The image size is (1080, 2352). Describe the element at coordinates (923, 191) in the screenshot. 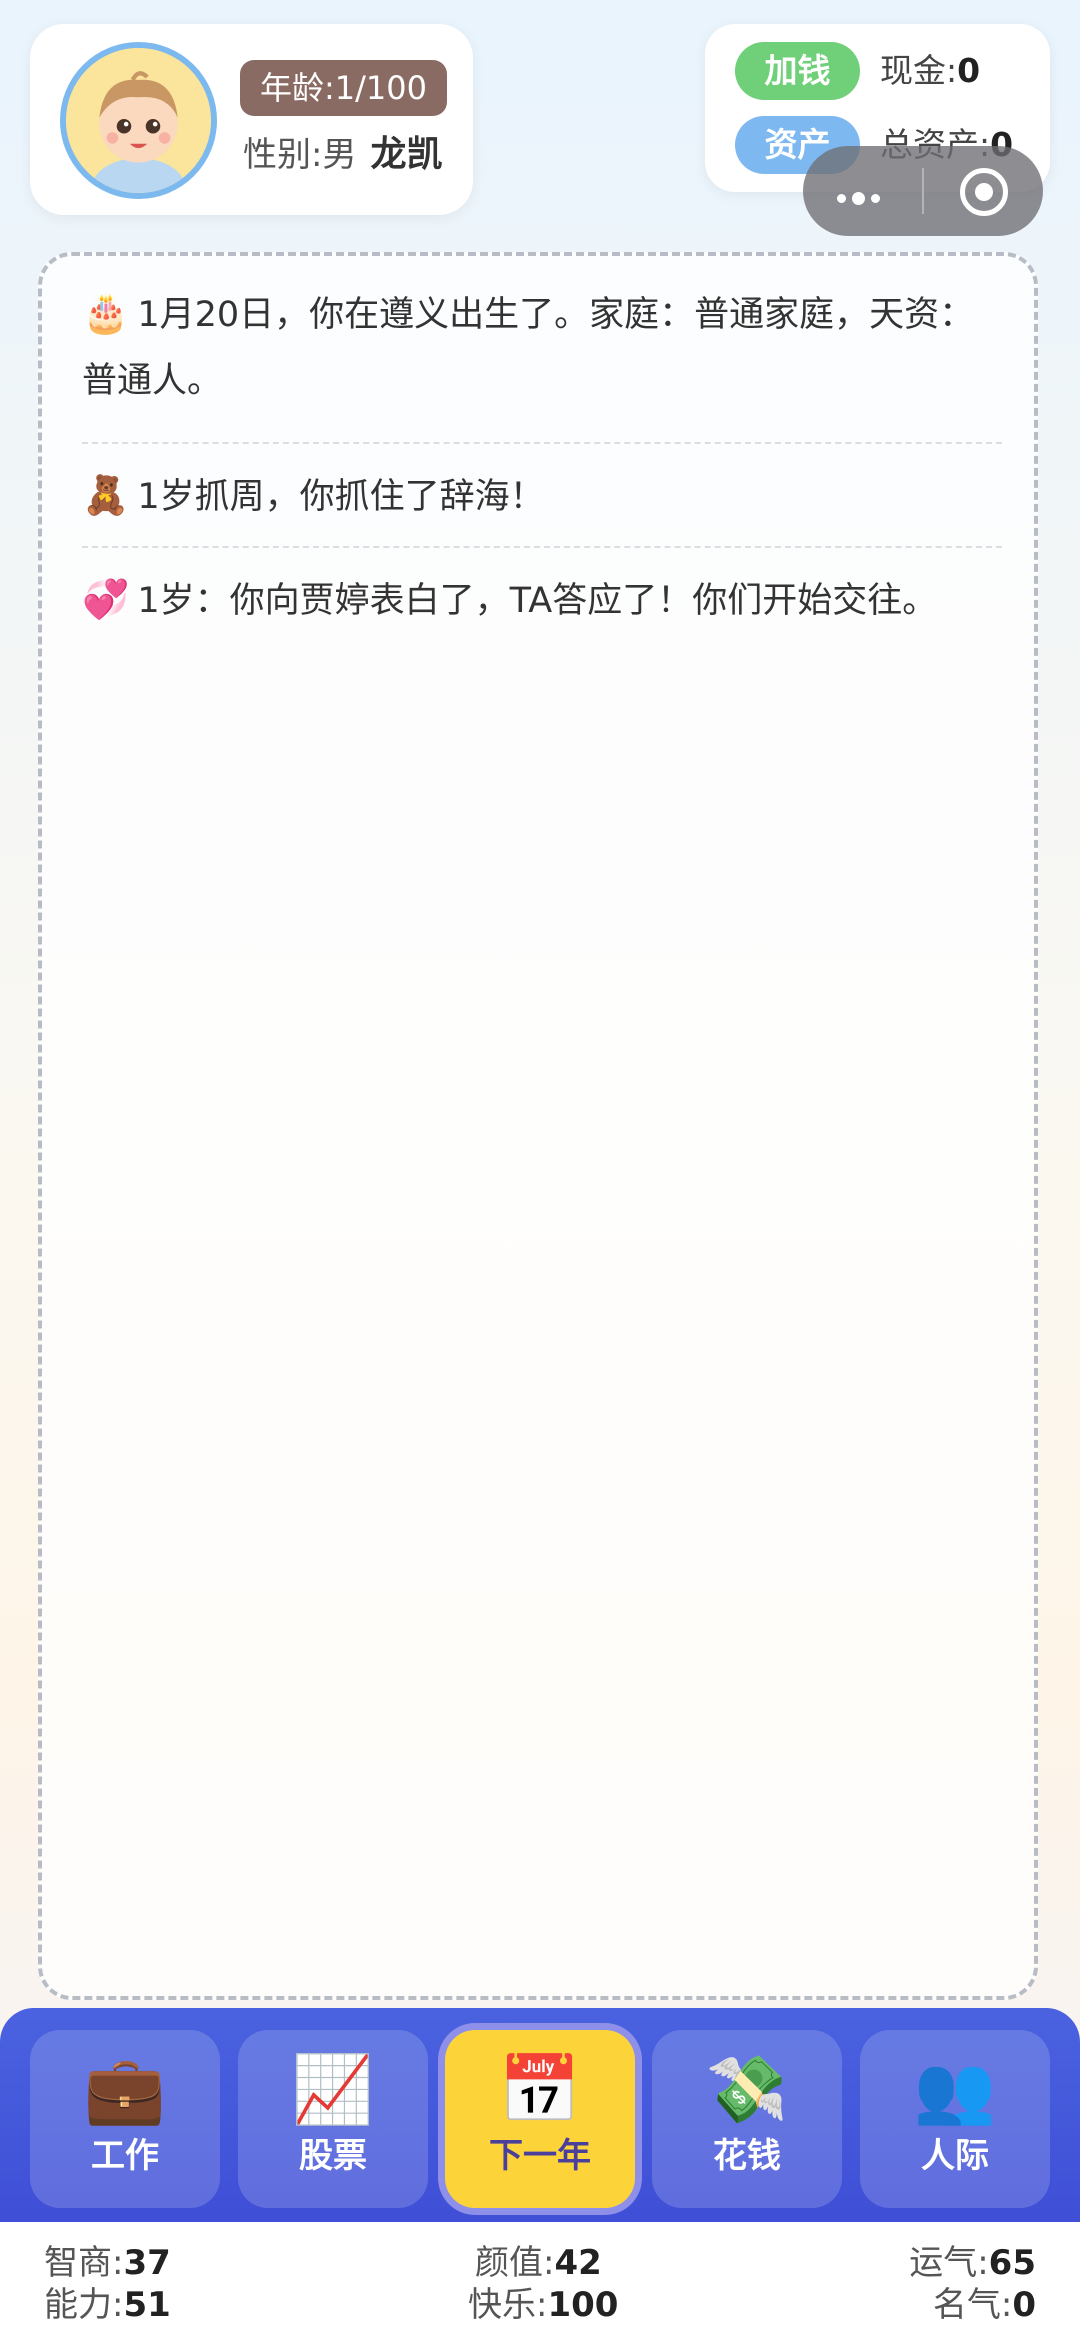

I see `miniprogram-capsule` at that location.